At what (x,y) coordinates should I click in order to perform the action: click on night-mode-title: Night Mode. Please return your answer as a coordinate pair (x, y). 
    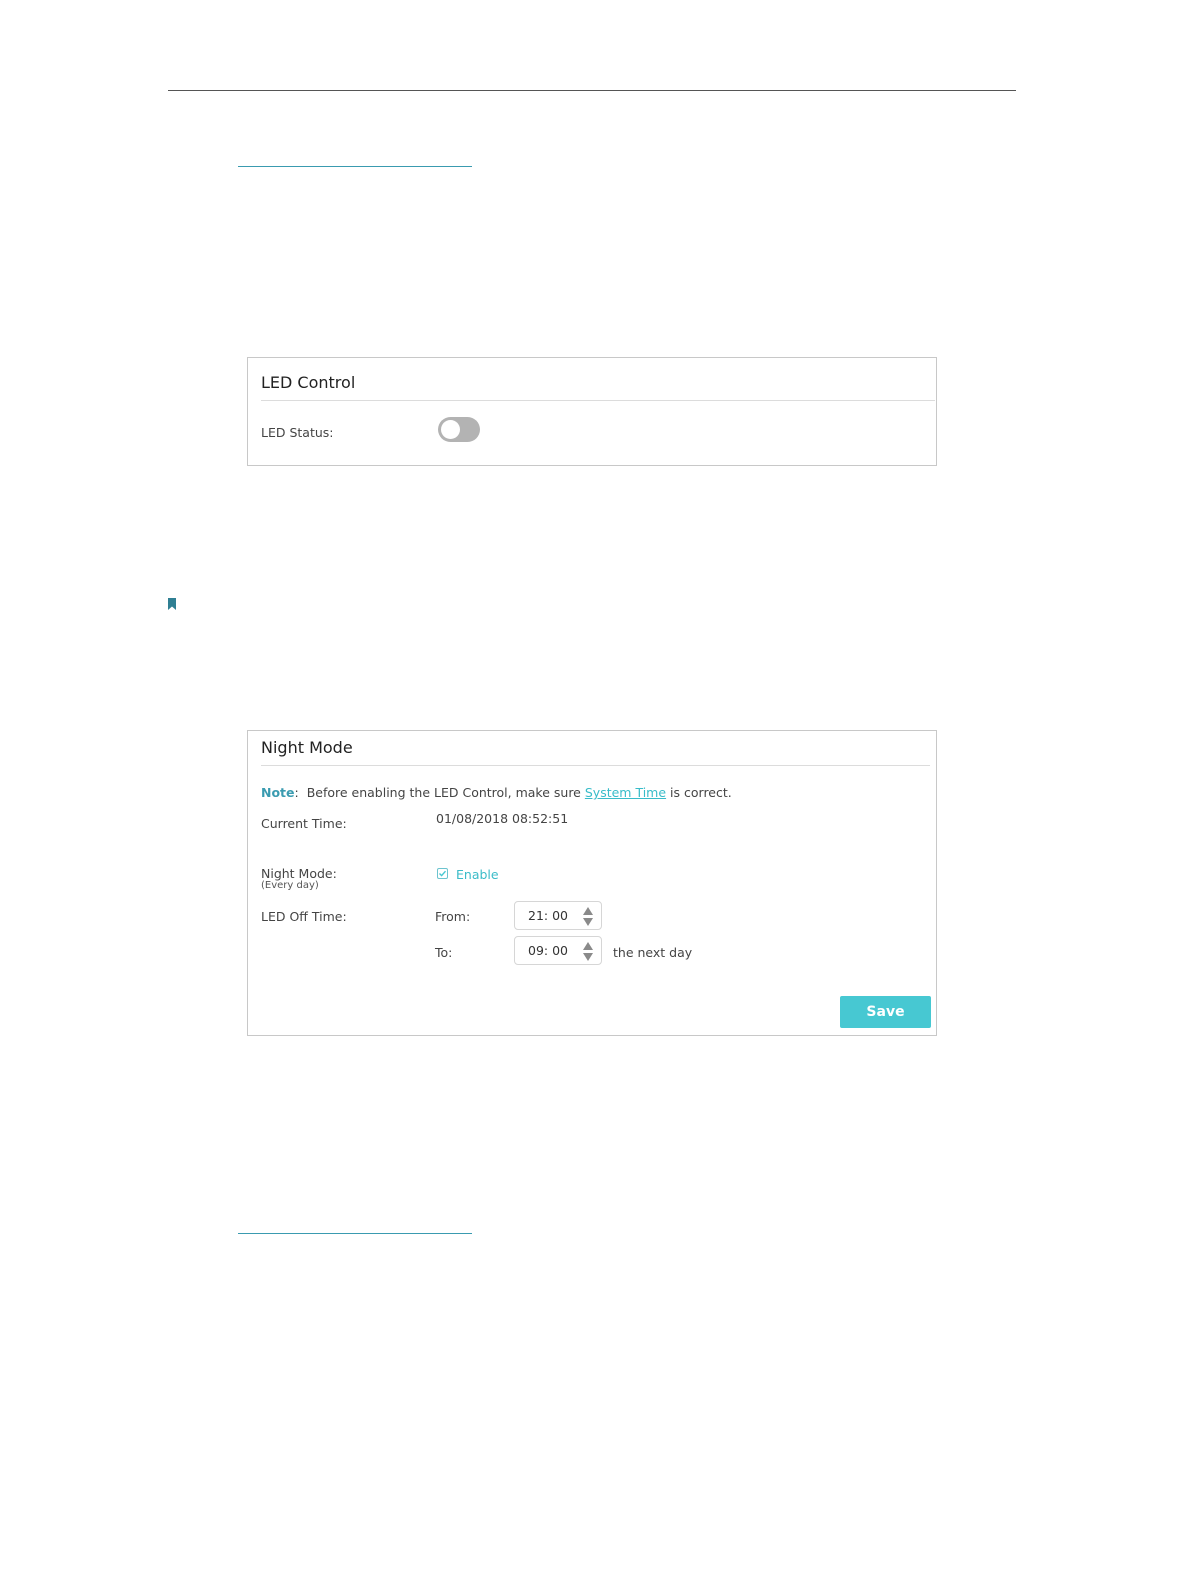
    Looking at the image, I should click on (307, 747).